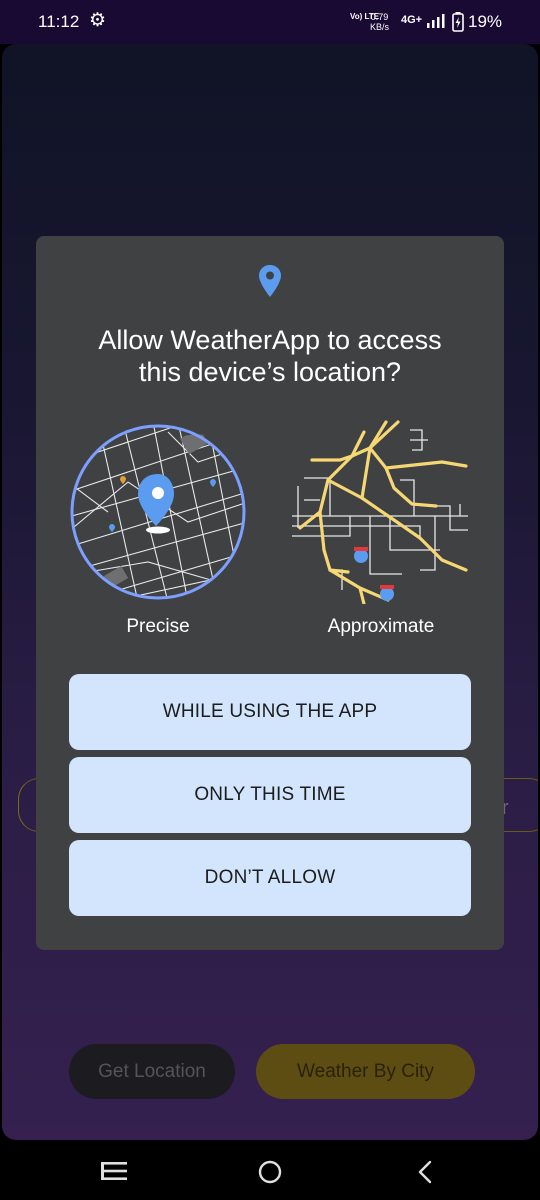  I want to click on battery-percent: 19%, so click(485, 21).